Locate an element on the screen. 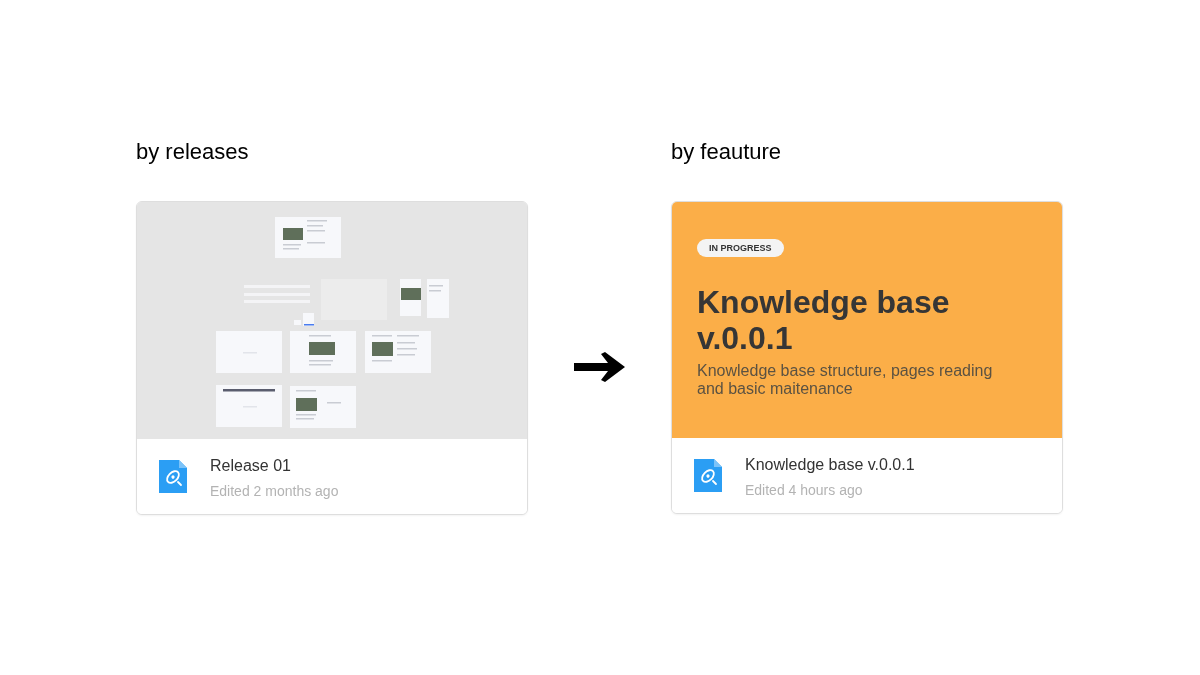 The width and height of the screenshot is (1200, 675). file-title: Release 01 is located at coordinates (251, 466).